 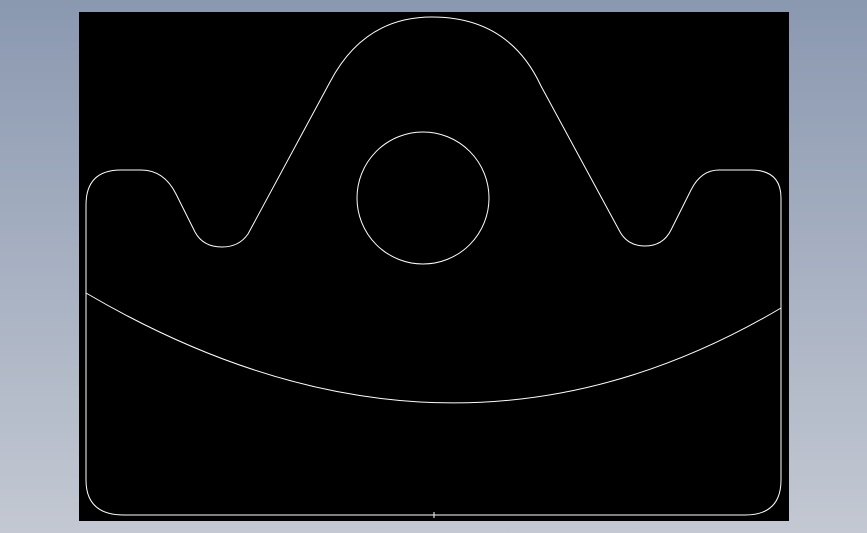 I want to click on center-hole, so click(x=423, y=198).